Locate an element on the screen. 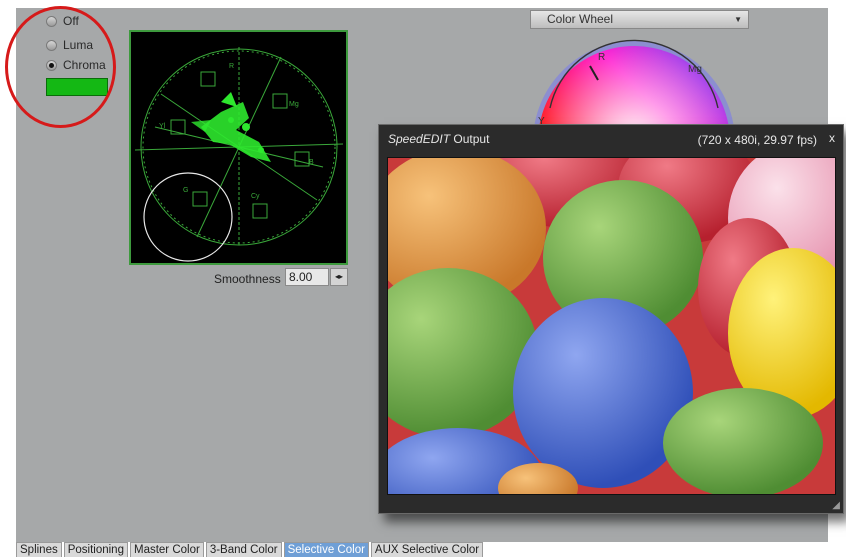 The image size is (846, 557). smoothness-label: Smoothness is located at coordinates (247, 279).